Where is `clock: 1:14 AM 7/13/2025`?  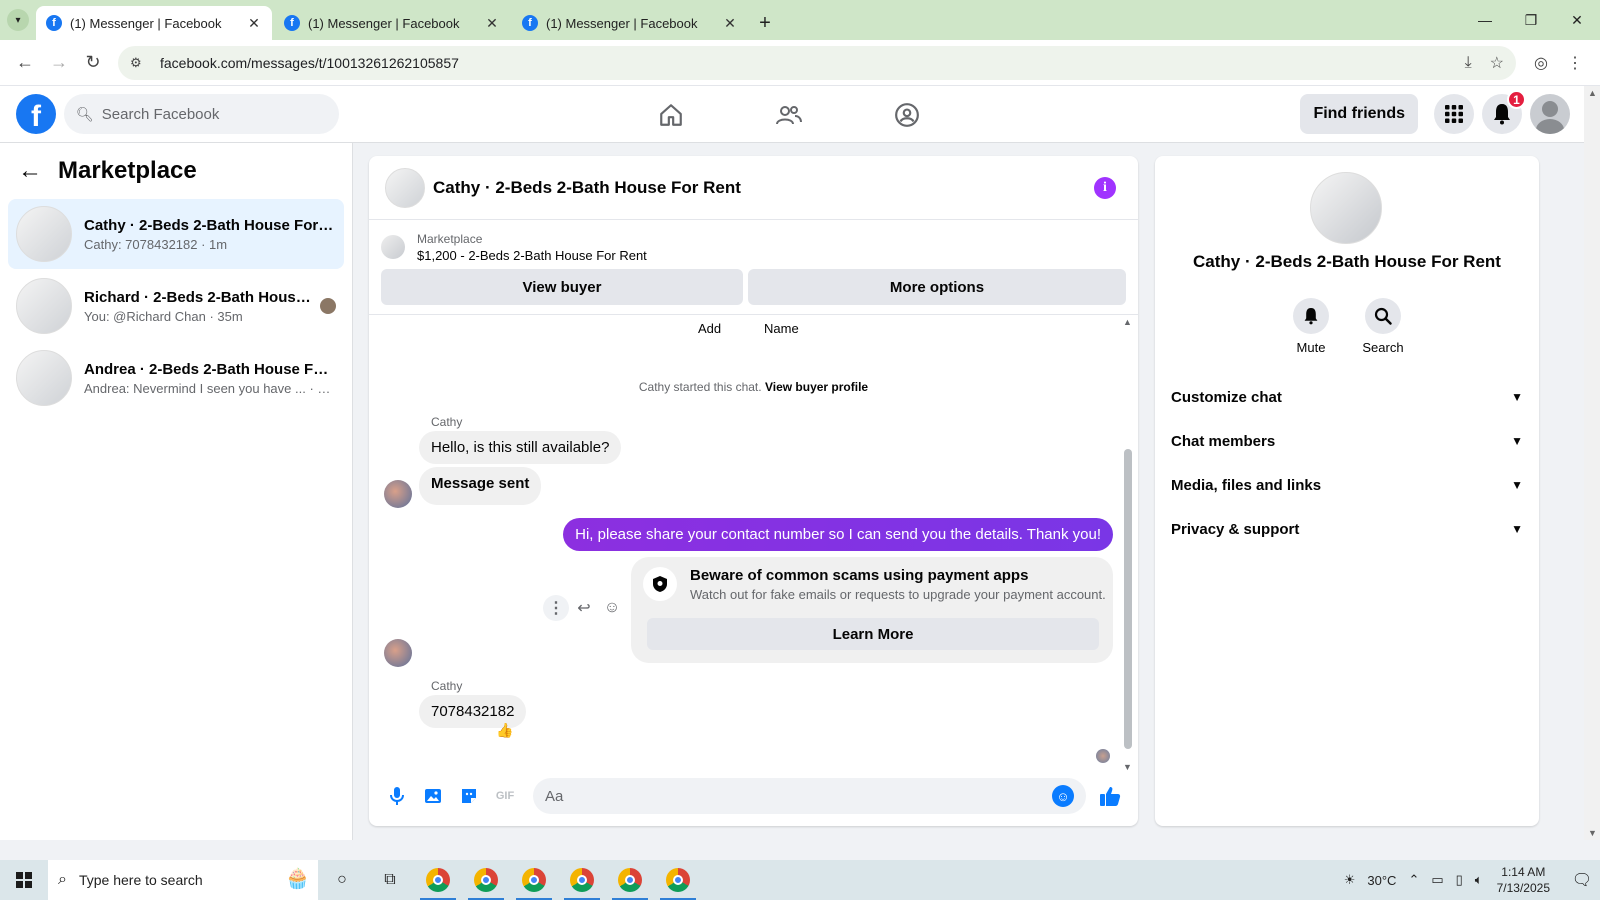
clock: 1:14 AM 7/13/2025 is located at coordinates (1523, 880).